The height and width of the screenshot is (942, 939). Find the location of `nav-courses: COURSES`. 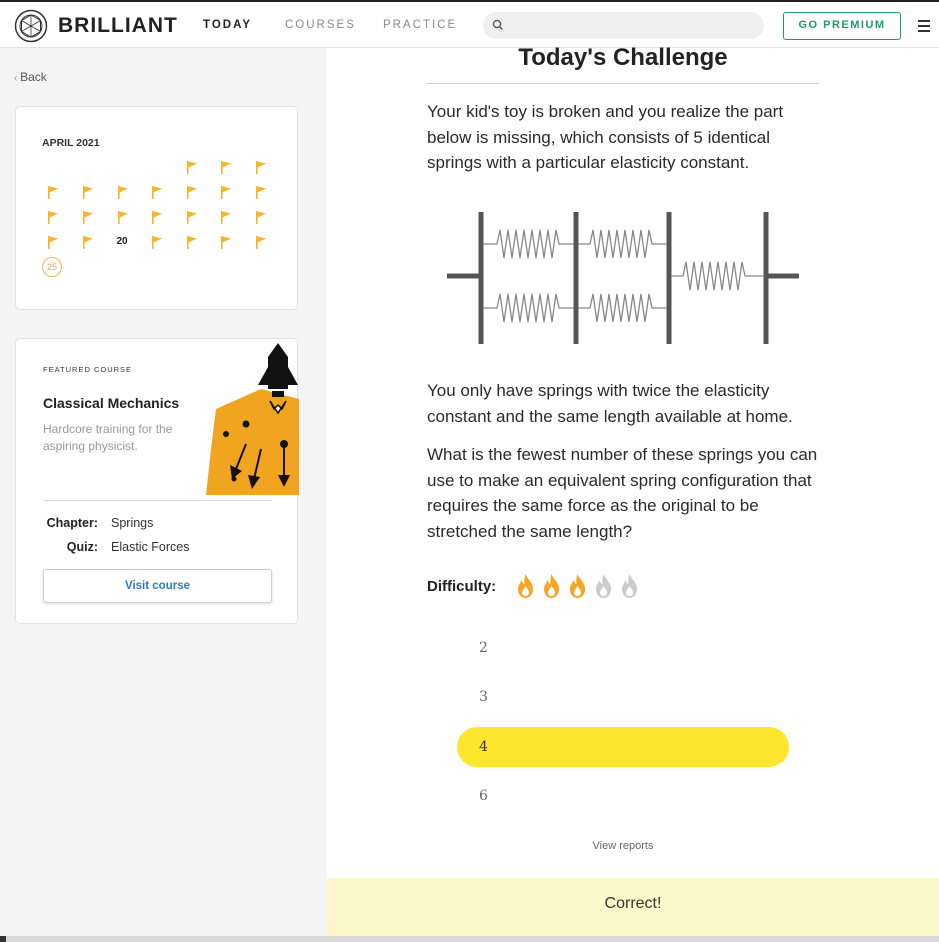

nav-courses: COURSES is located at coordinates (320, 25).